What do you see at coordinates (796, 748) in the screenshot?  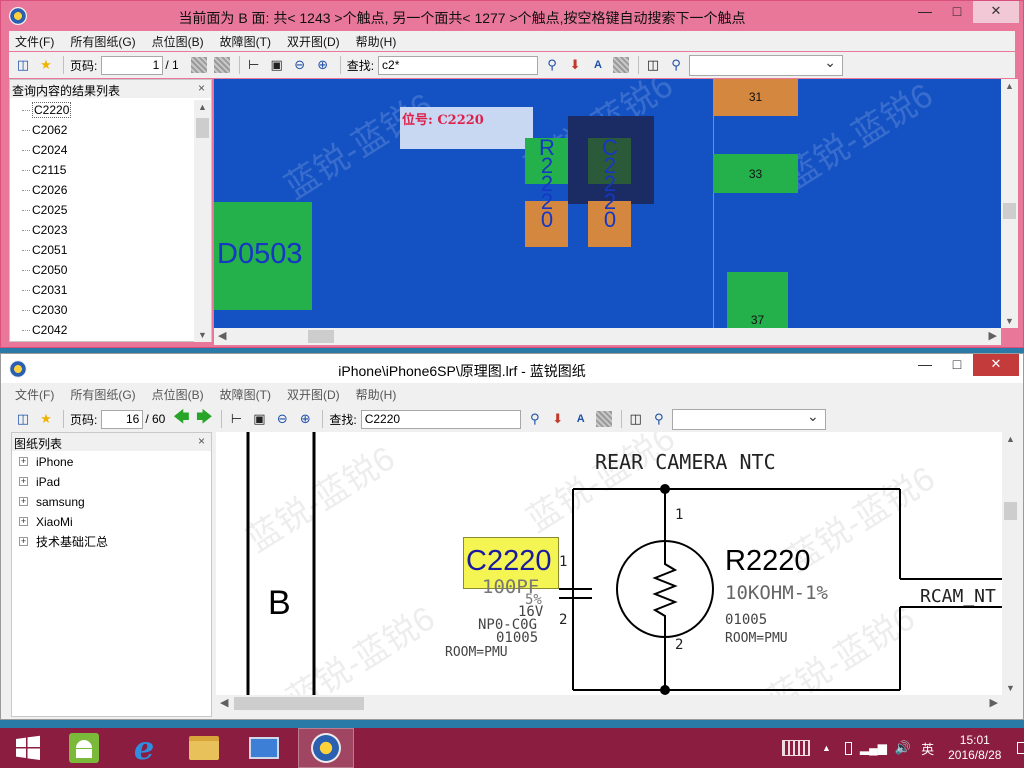 I see `keyboard-icon` at bounding box center [796, 748].